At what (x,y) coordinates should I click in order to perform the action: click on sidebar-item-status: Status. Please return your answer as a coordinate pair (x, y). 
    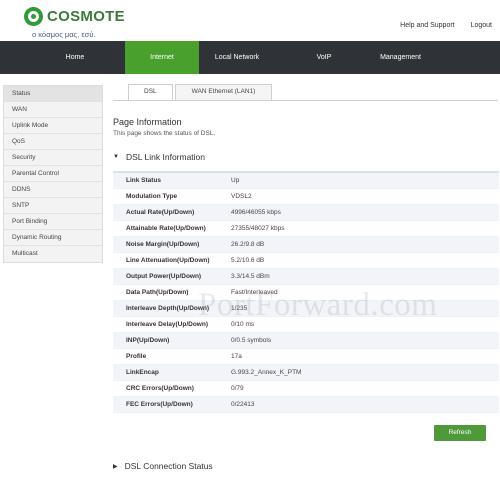
    Looking at the image, I should click on (53, 94).